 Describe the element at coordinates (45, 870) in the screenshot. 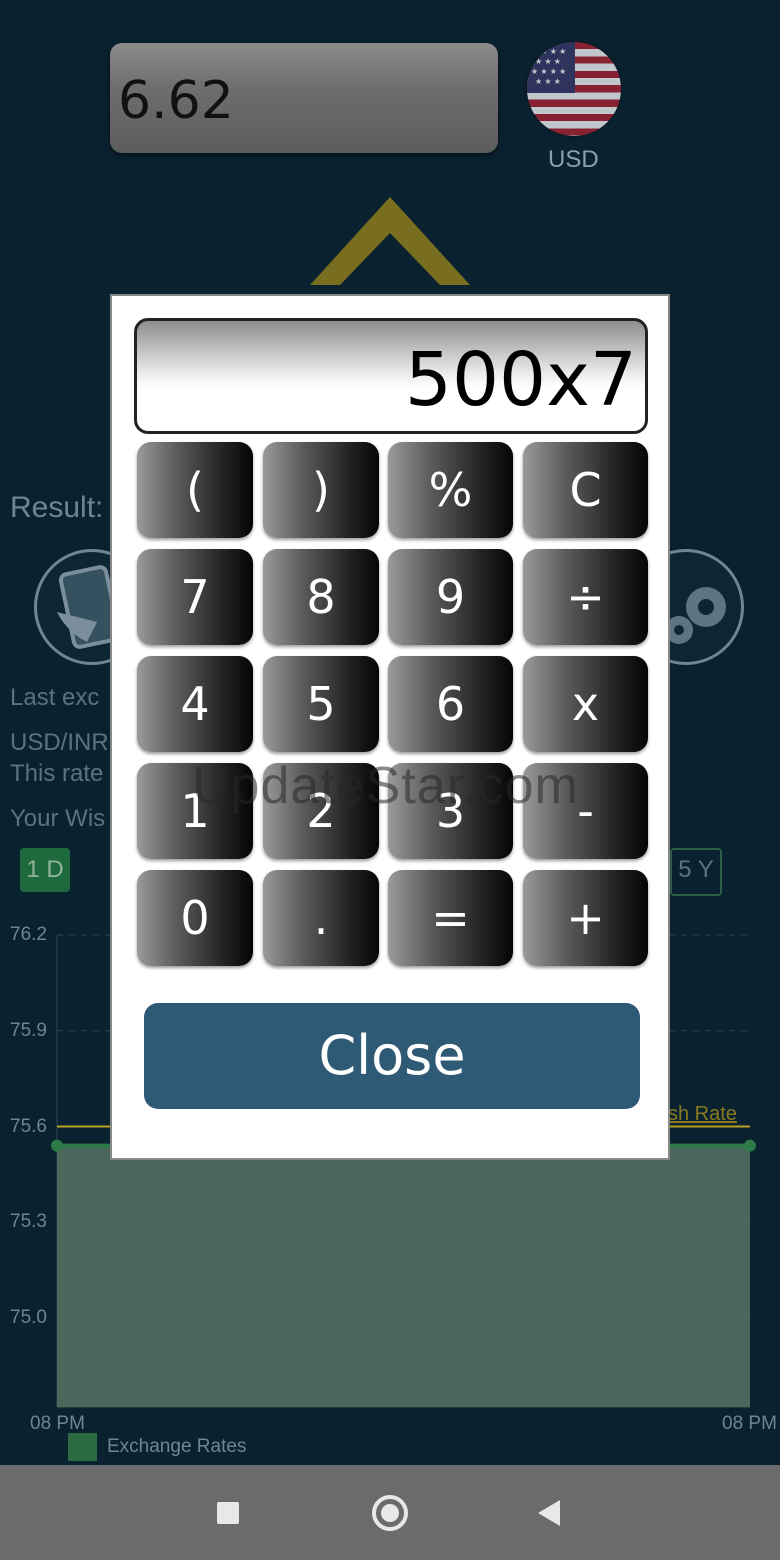

I see `range-chip-1d: 1 D` at that location.